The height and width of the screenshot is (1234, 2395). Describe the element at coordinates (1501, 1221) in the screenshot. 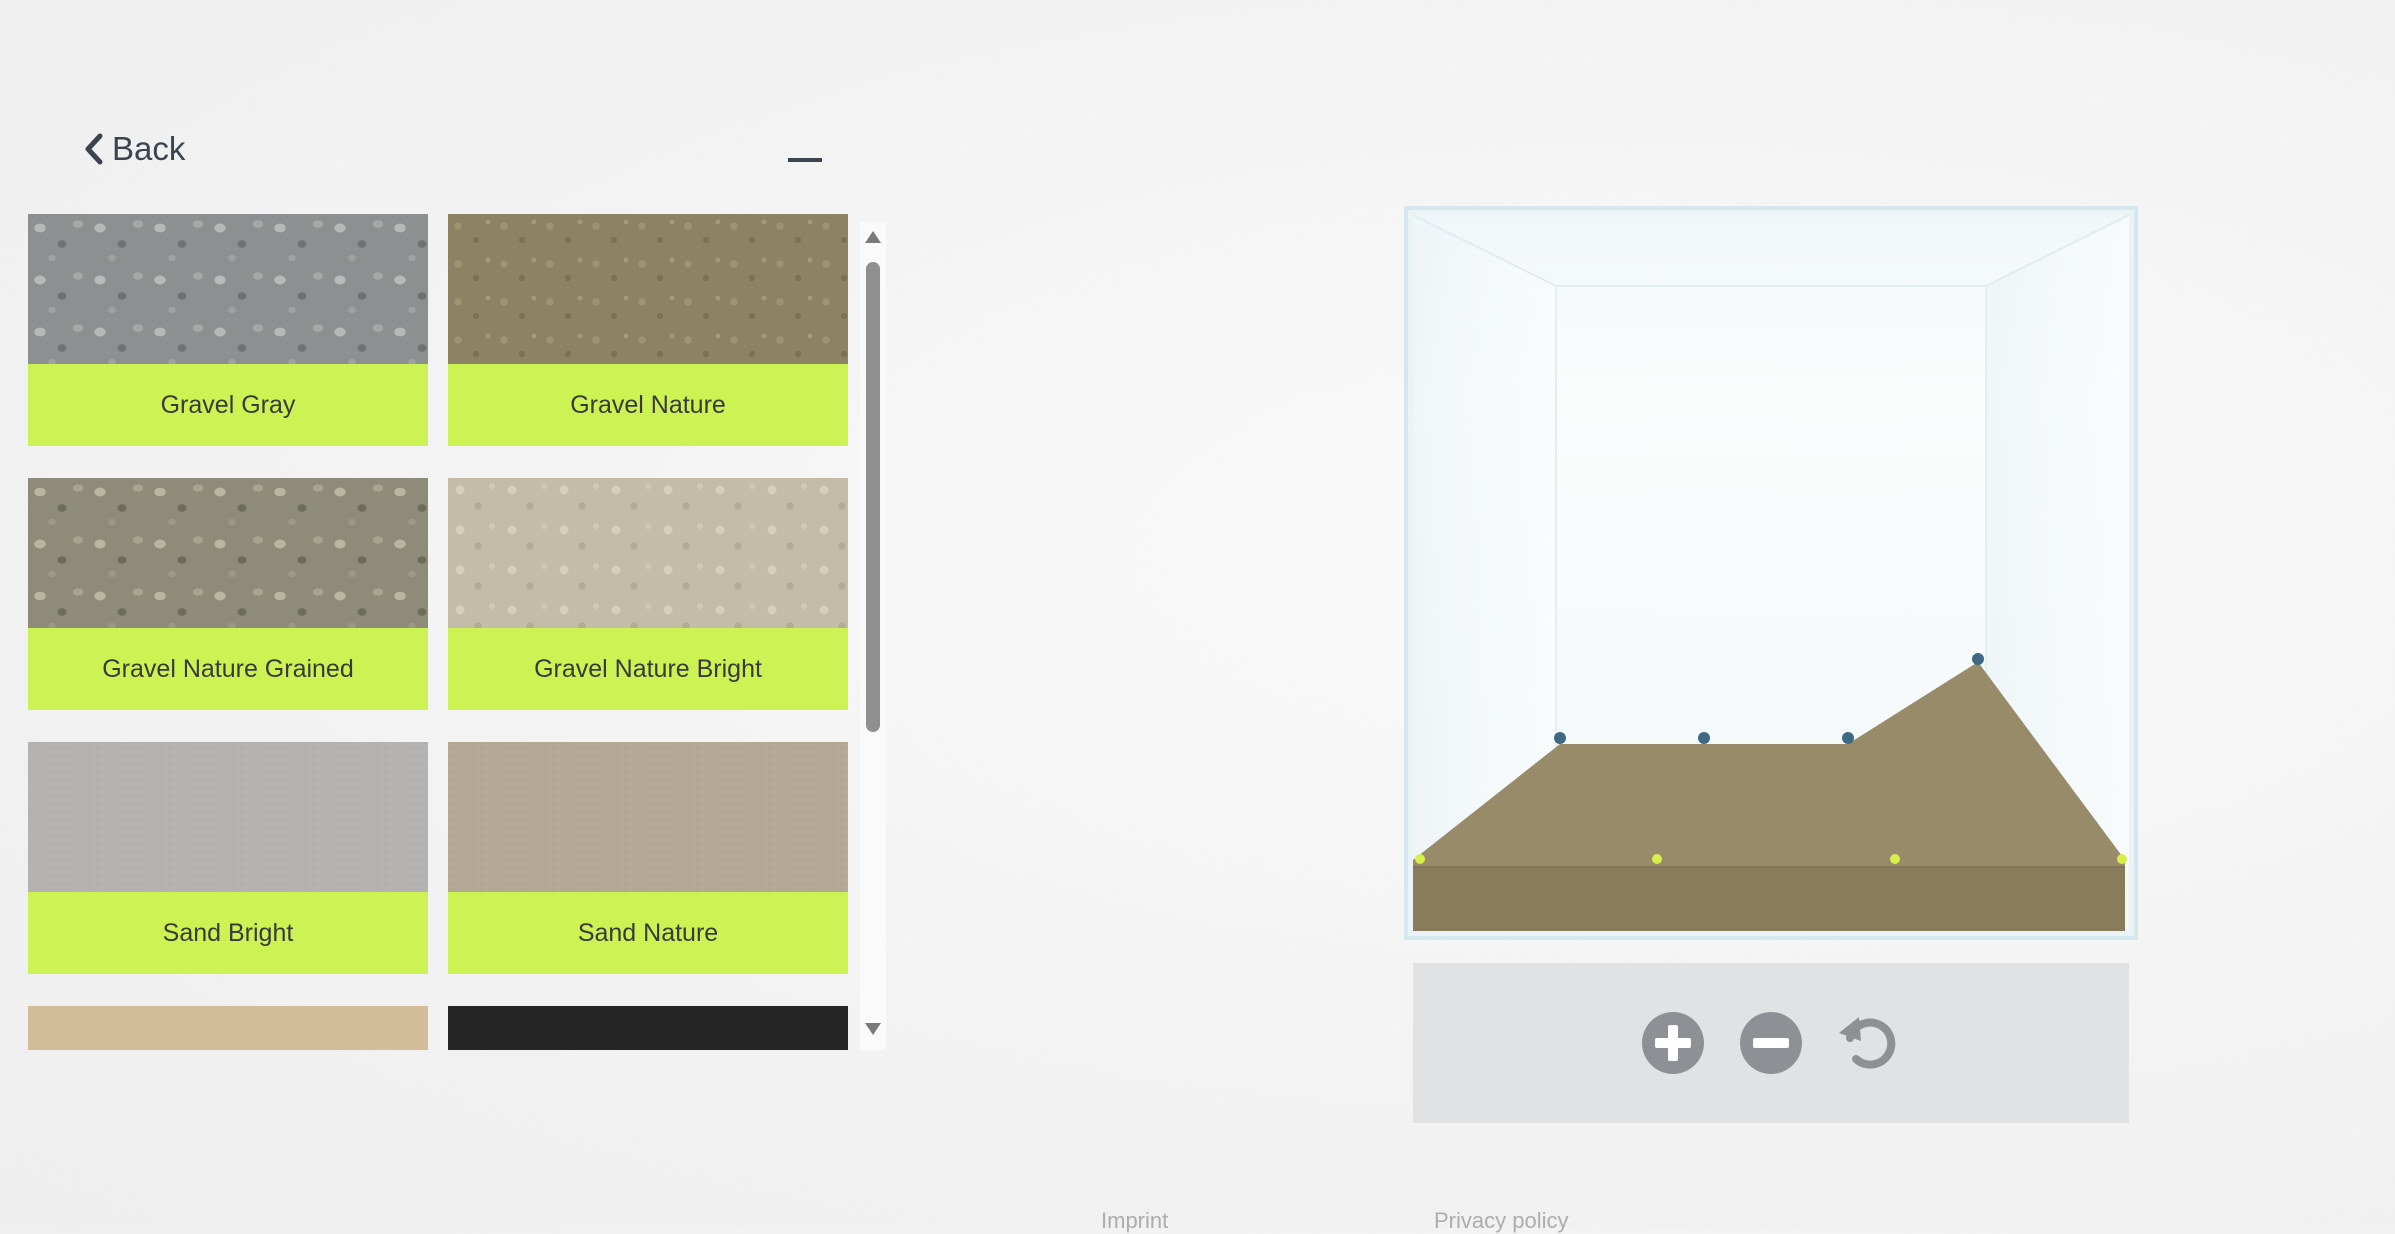

I see `privacy-policy-link: Privacy policy` at that location.